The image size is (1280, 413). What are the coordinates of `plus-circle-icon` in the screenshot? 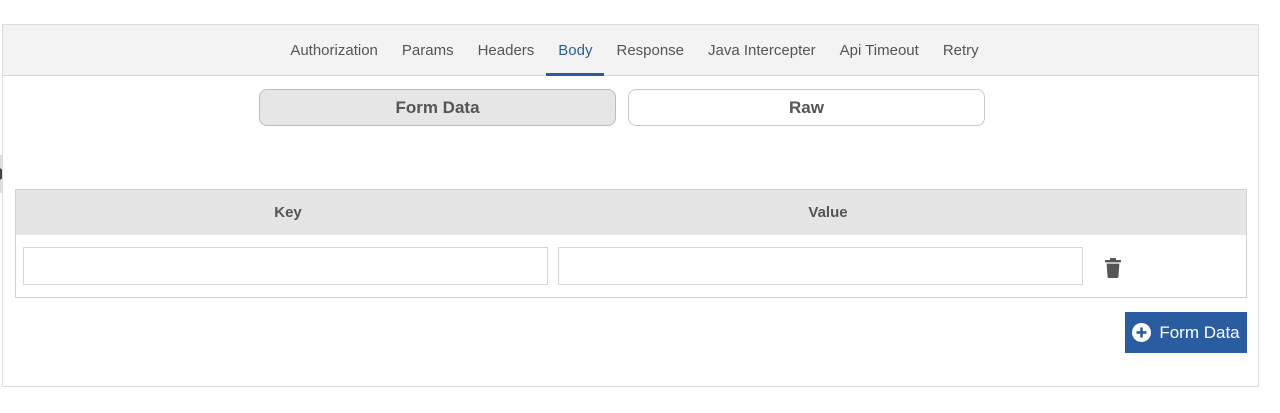 It's located at (1142, 332).